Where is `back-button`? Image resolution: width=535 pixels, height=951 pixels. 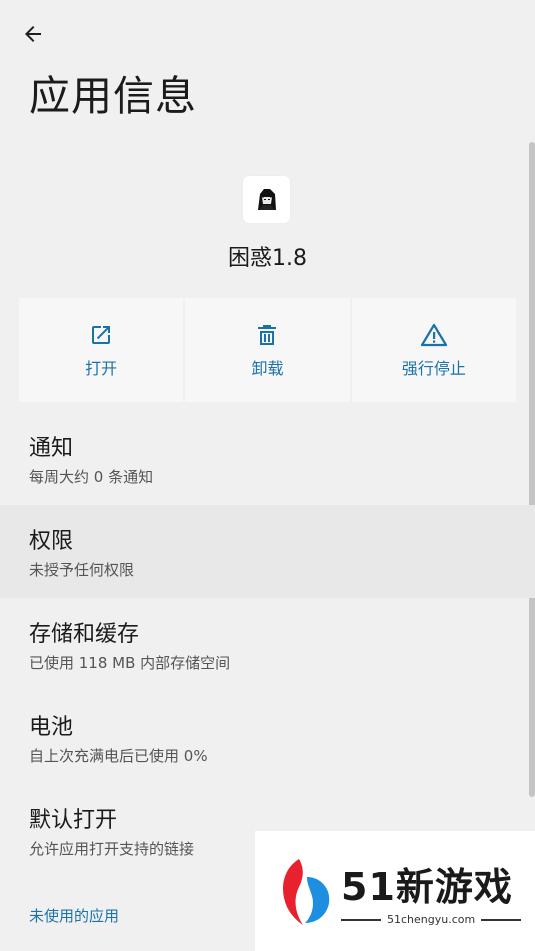
back-button is located at coordinates (33, 34).